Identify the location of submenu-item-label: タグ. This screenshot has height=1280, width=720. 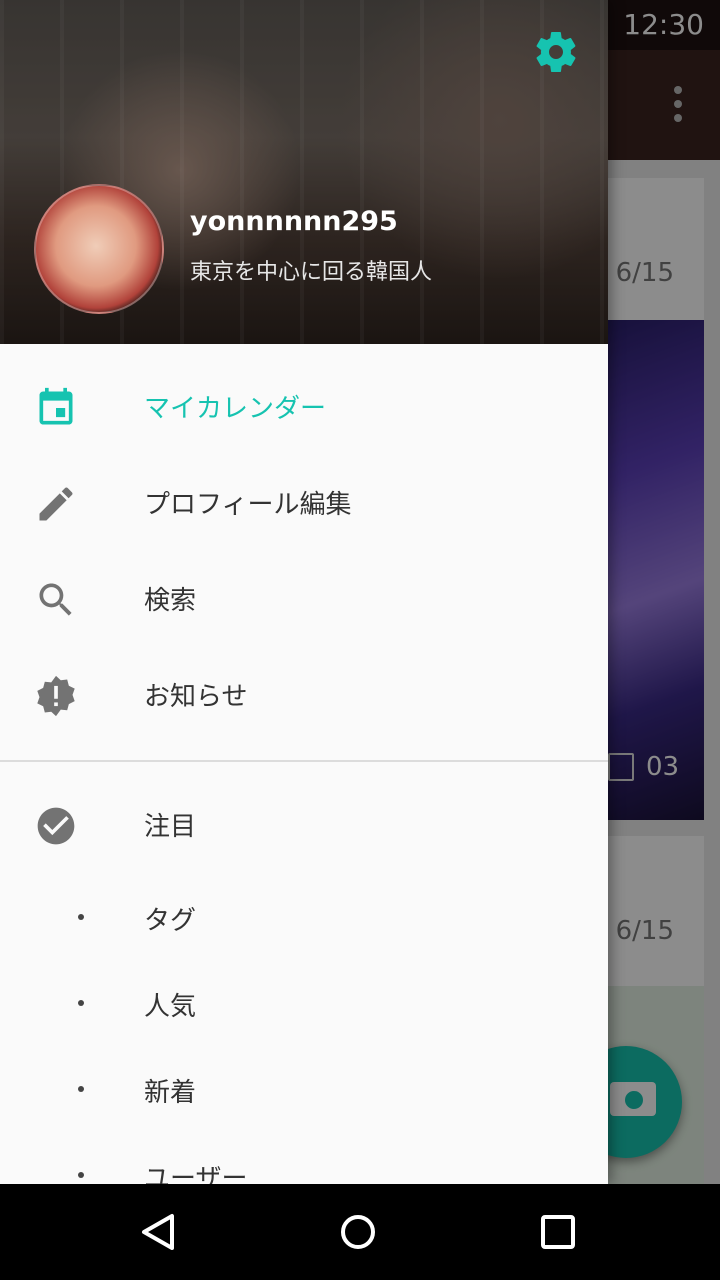
(170, 921).